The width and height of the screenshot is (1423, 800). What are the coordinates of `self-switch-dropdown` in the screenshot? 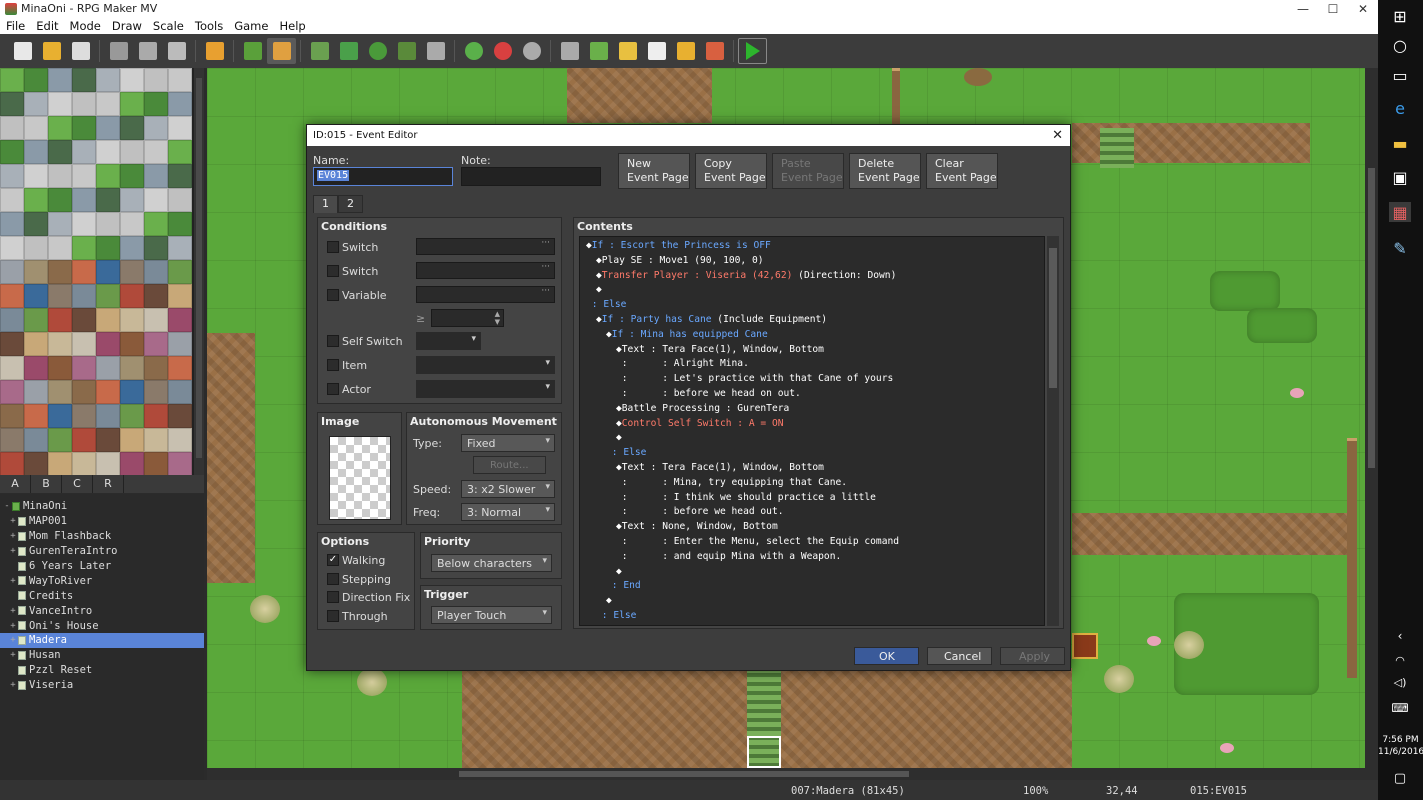 It's located at (448, 341).